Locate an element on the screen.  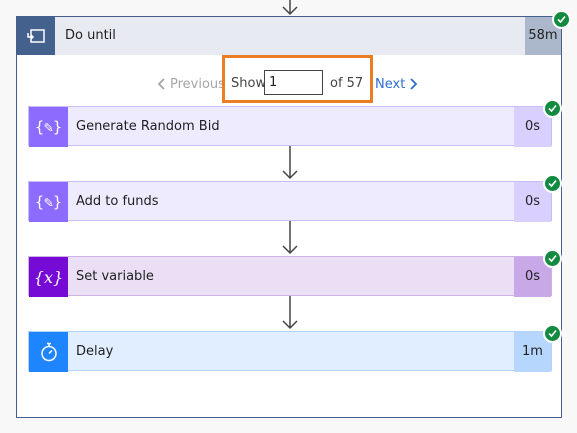
do-until-title: Do until is located at coordinates (90, 35).